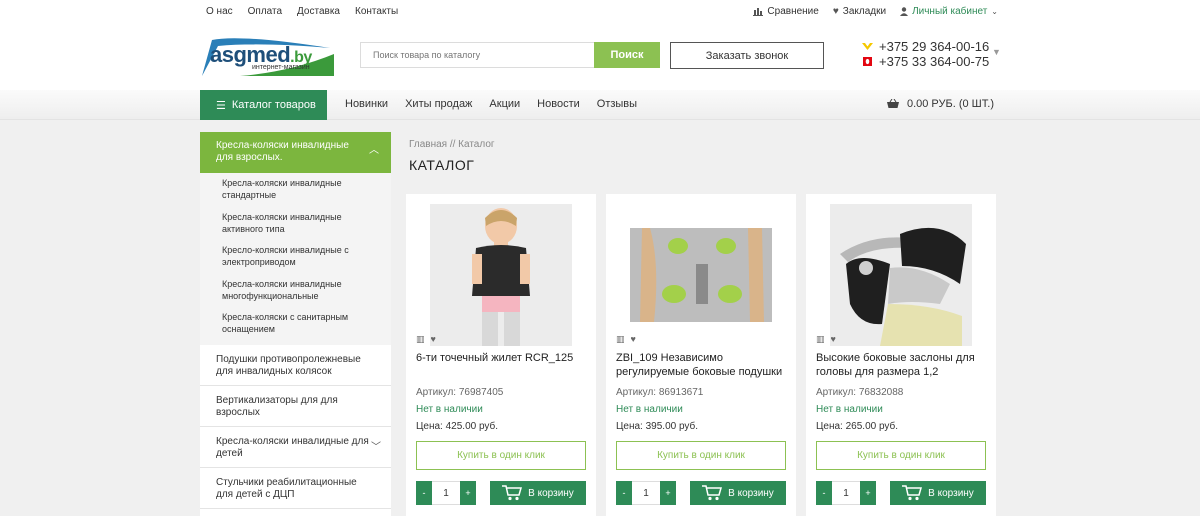 Image resolution: width=1200 pixels, height=516 pixels. I want to click on velcom-logo-icon, so click(867, 46).